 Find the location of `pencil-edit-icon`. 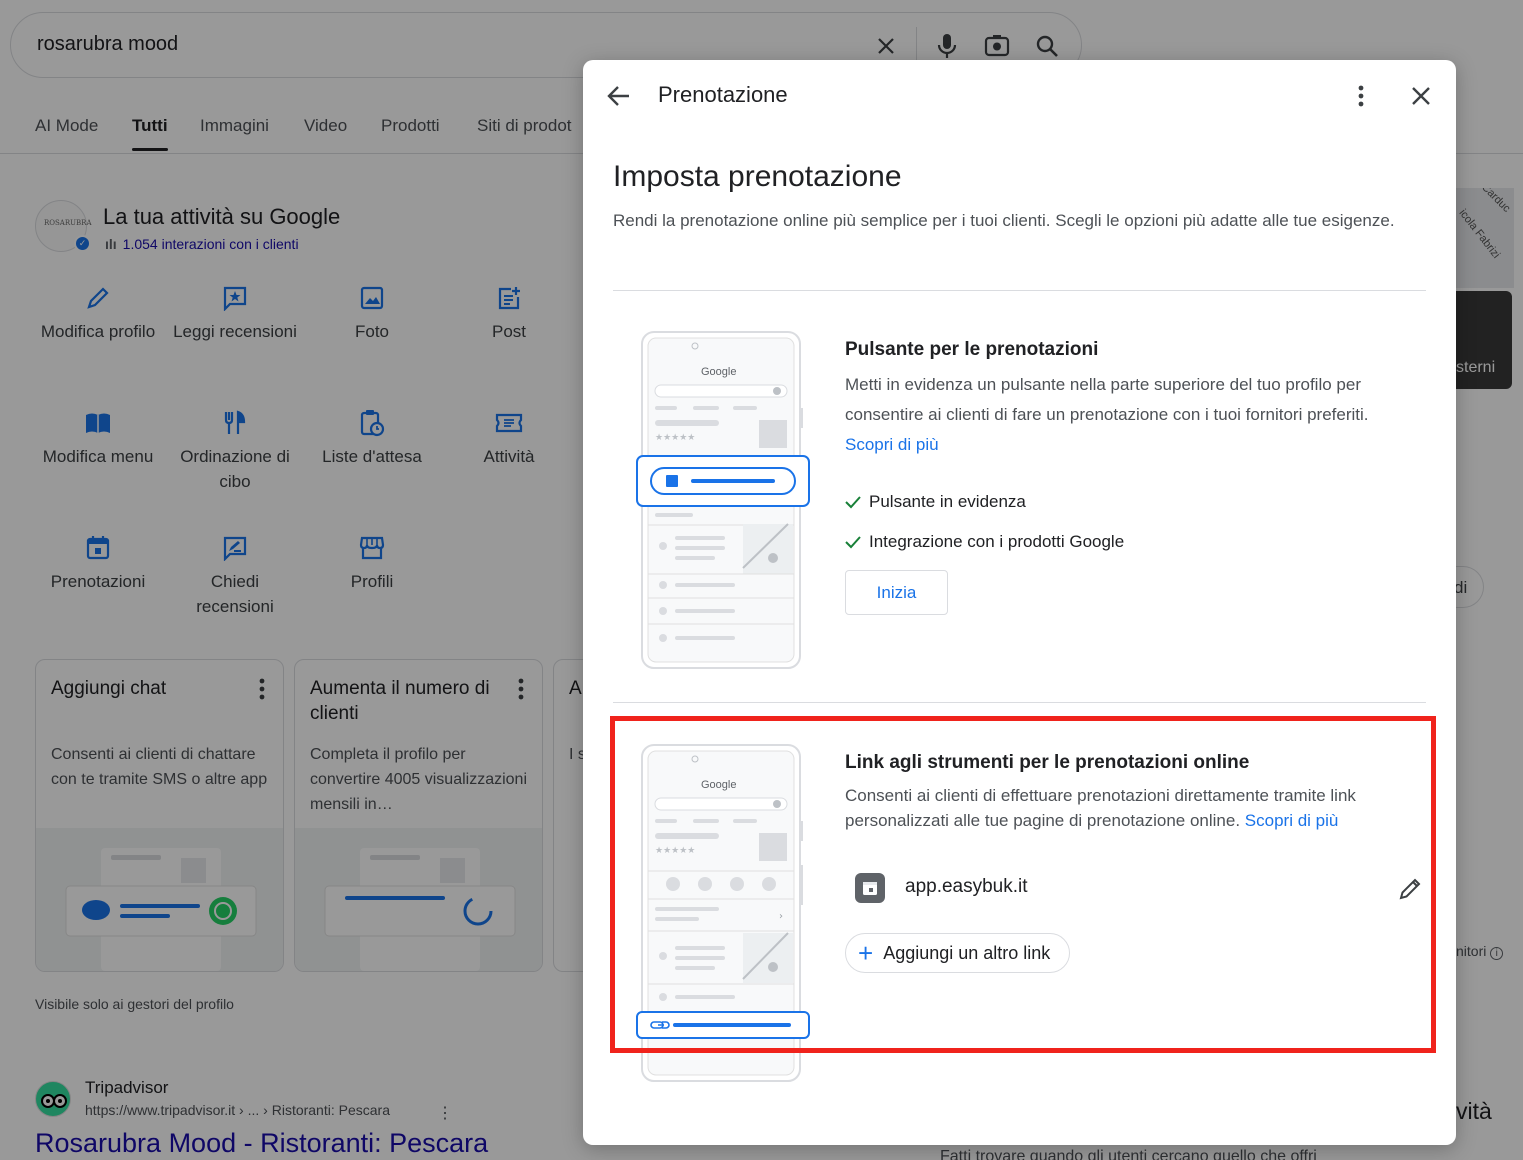

pencil-edit-icon is located at coordinates (1410, 889).